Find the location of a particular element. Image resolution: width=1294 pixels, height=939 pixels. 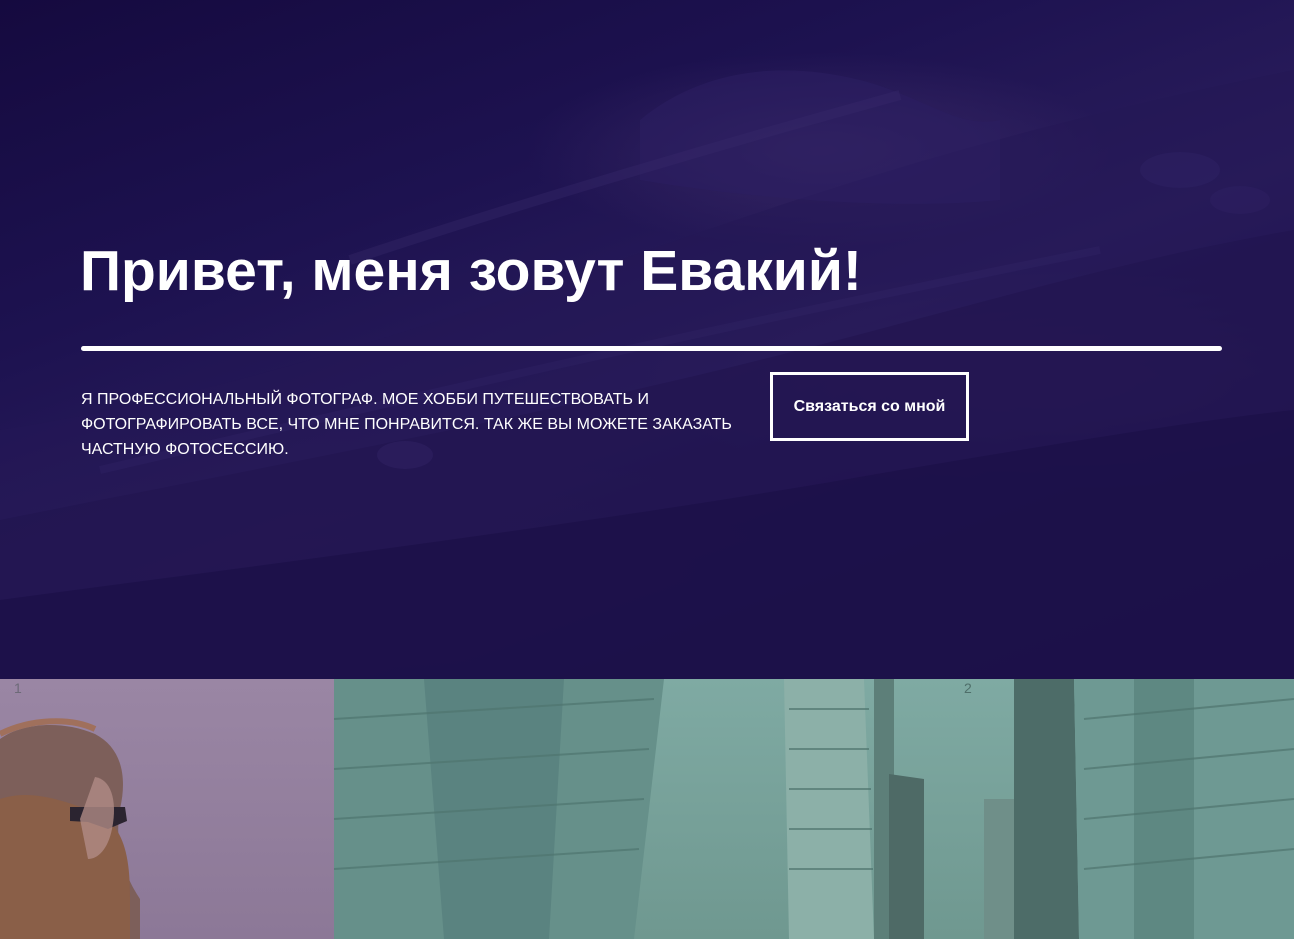

hero-title: Привет, меня зовут Евакий! is located at coordinates (471, 271).